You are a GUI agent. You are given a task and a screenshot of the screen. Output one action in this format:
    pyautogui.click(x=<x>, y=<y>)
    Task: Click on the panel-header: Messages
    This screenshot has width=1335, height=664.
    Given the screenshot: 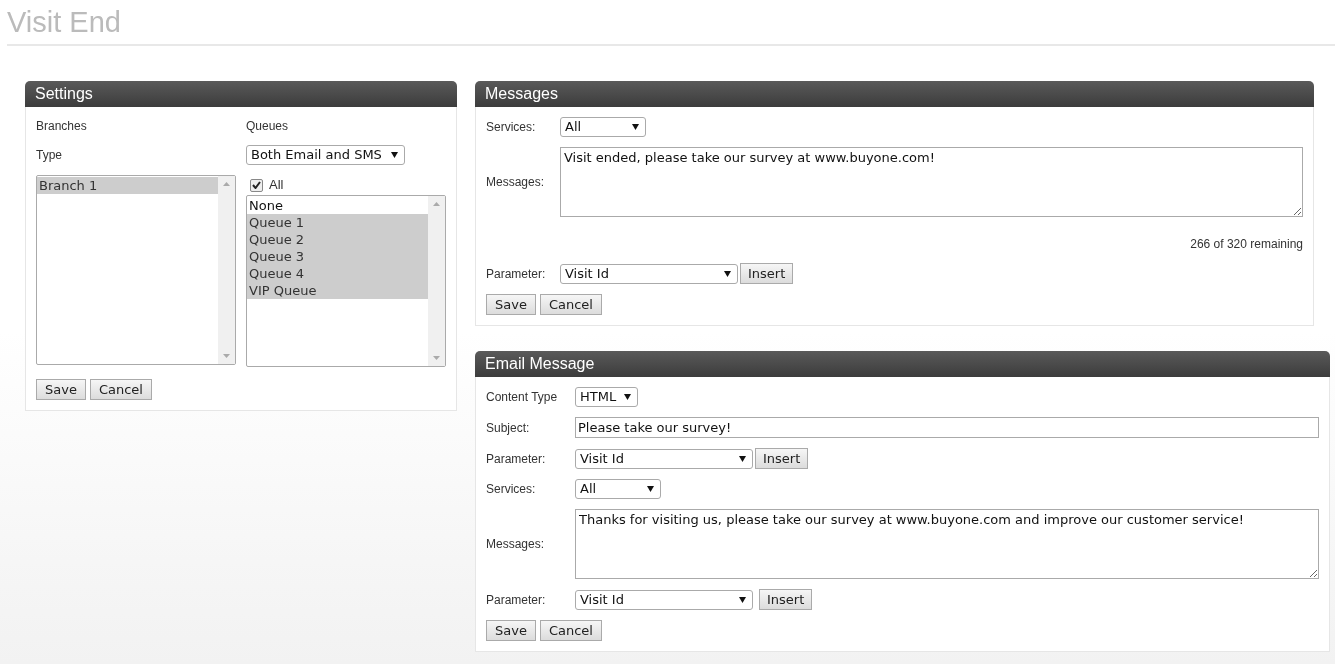 What is the action you would take?
    pyautogui.click(x=894, y=94)
    